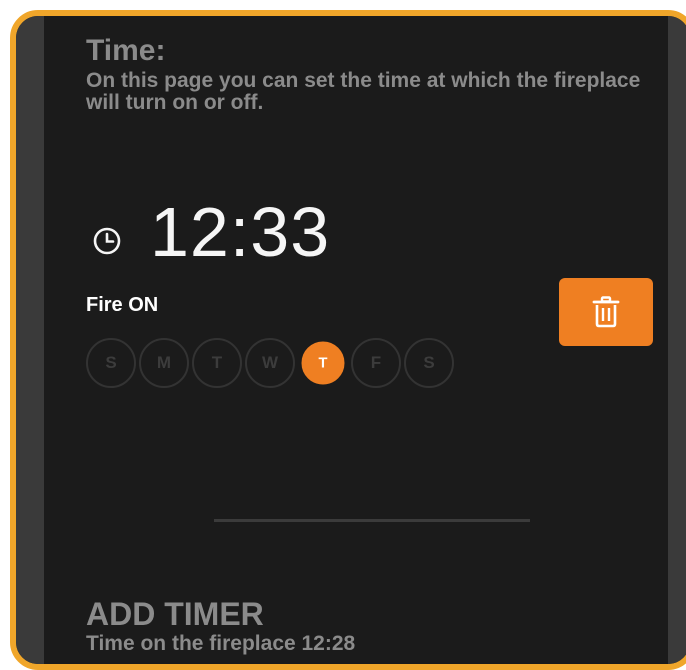 Image resolution: width=686 pixels, height=670 pixels. Describe the element at coordinates (111, 363) in the screenshot. I see `day-toggle-sunday: S` at that location.